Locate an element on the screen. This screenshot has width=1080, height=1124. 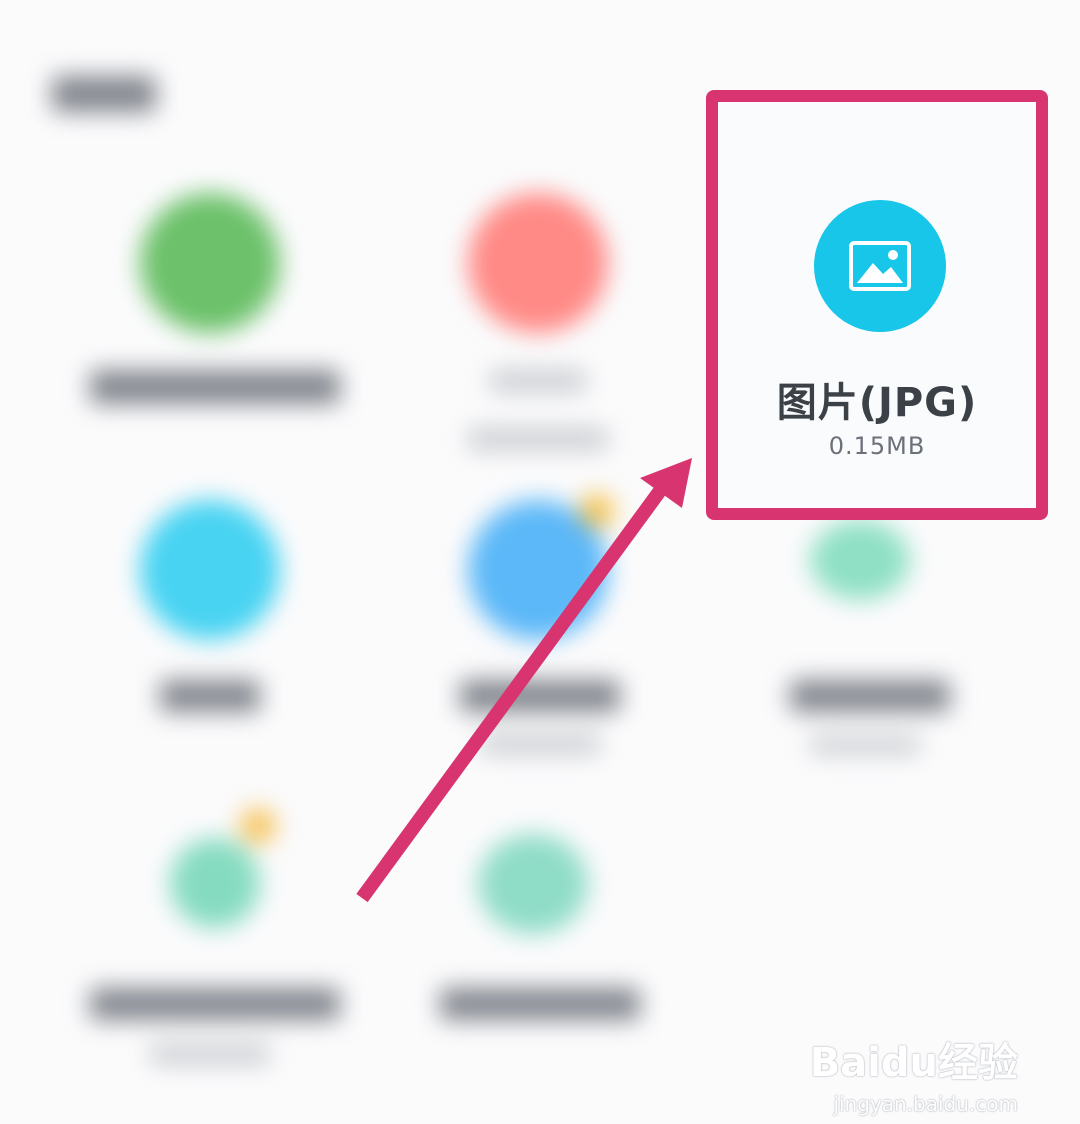
watermark-logo: Baidu经验 is located at coordinates (913, 1063).